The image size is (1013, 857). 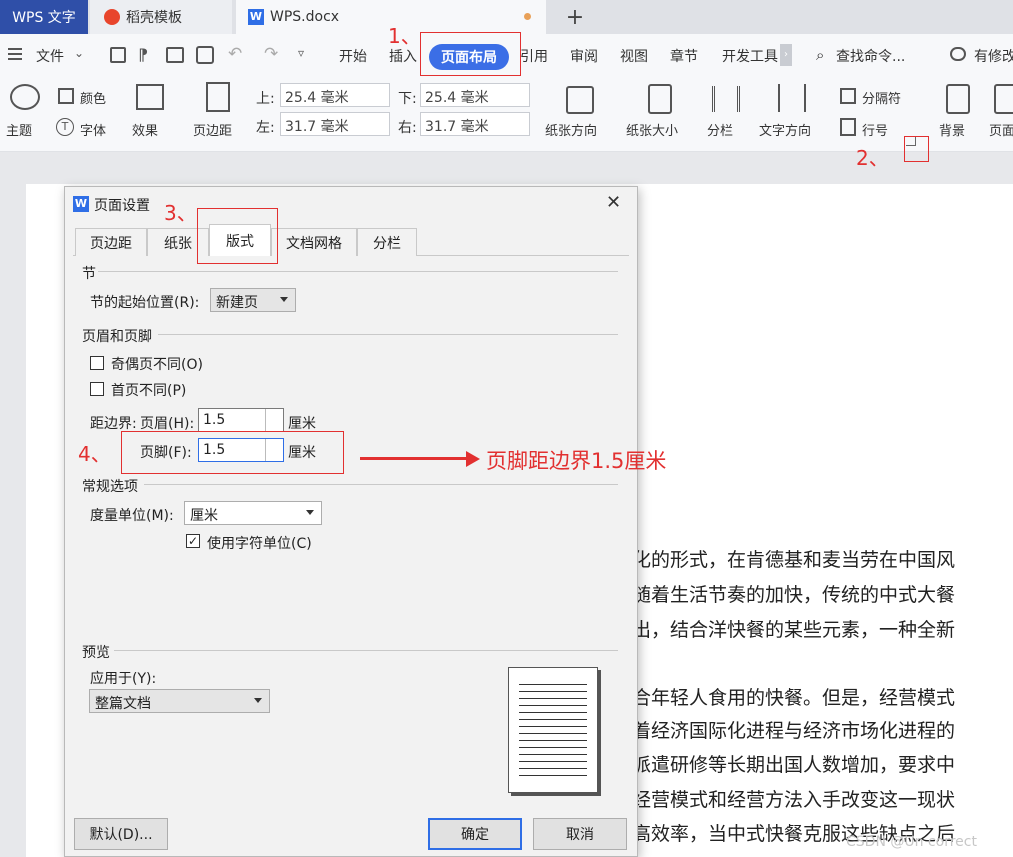 What do you see at coordinates (553, 730) in the screenshot?
I see `preview-page` at bounding box center [553, 730].